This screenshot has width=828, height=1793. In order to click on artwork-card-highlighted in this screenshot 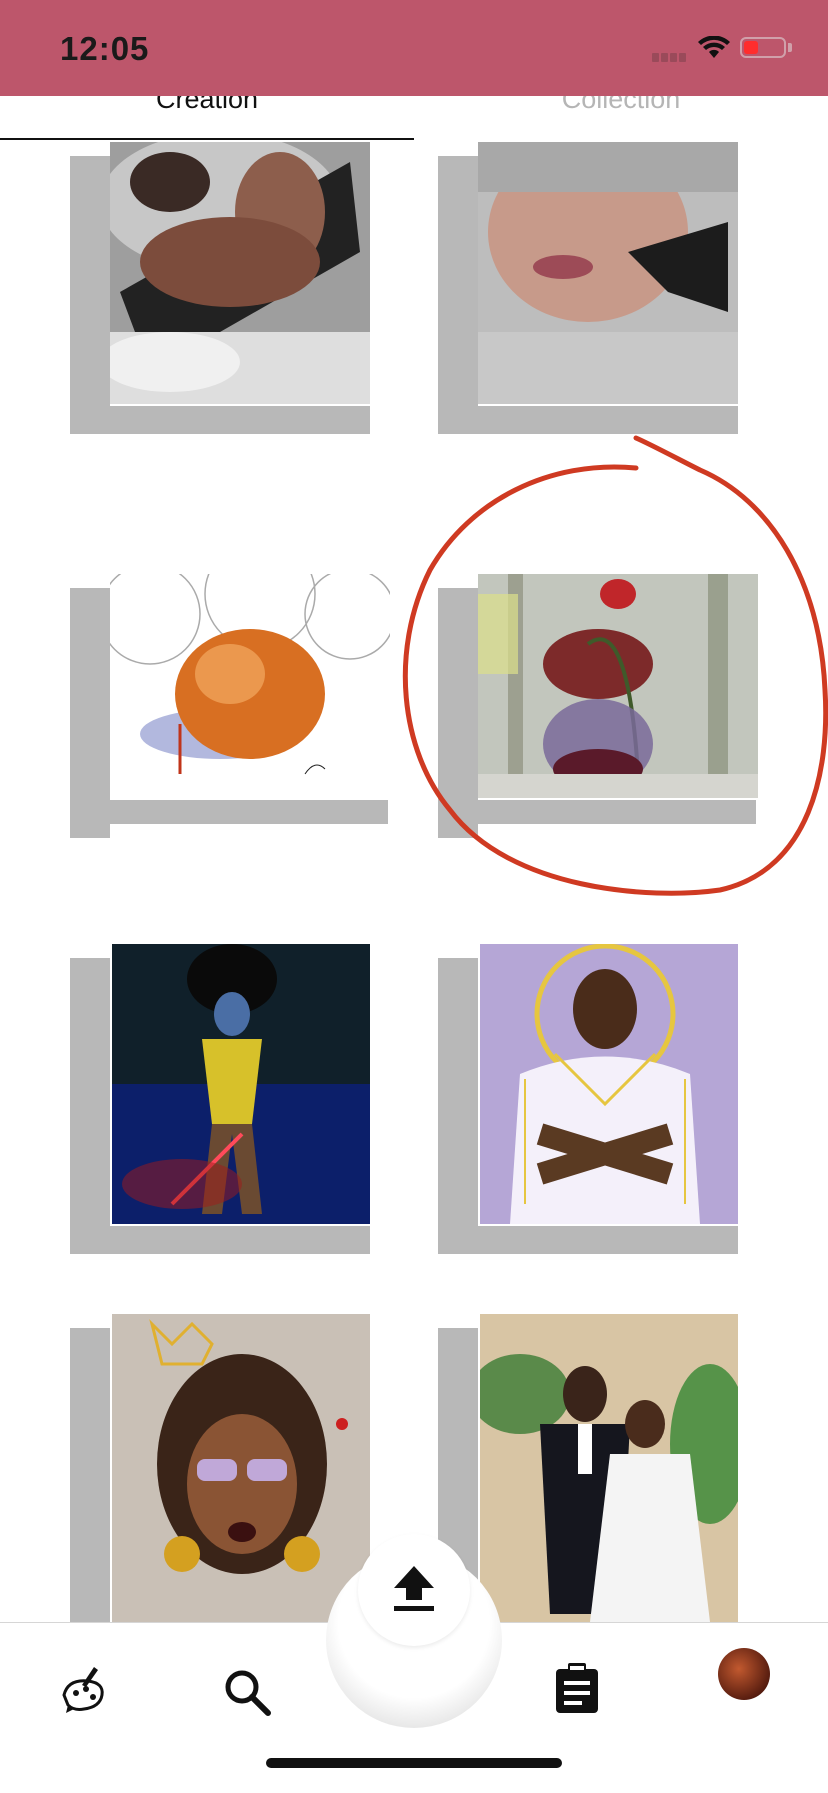, I will do `click(598, 770)`.